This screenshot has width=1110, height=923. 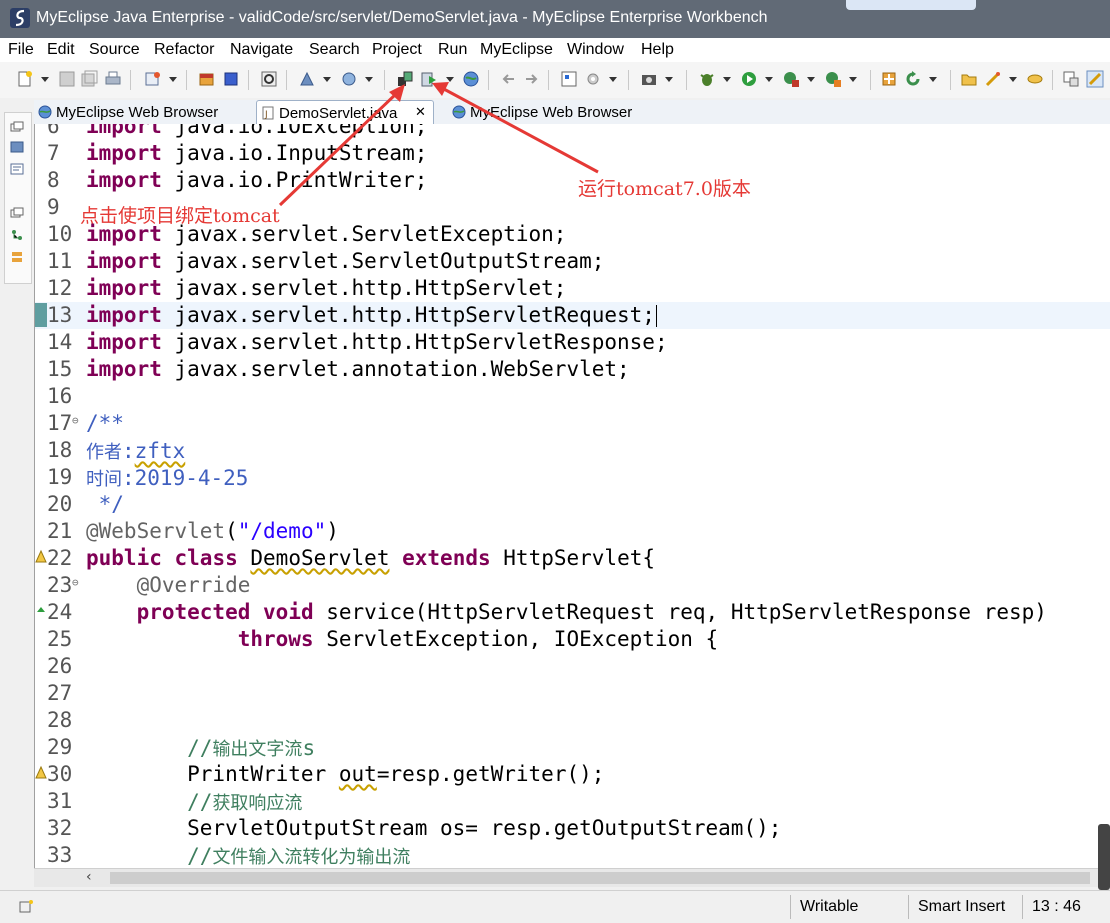 I want to click on status-insert-mode: Smart Insert, so click(x=962, y=906).